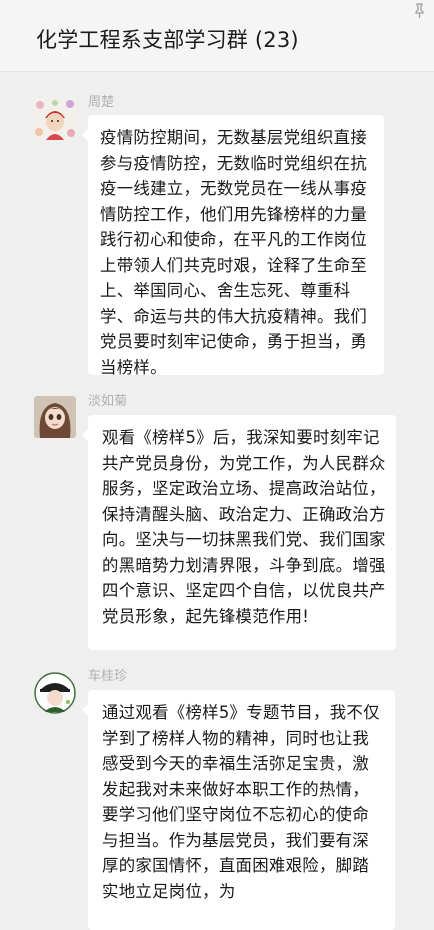  Describe the element at coordinates (108, 401) in the screenshot. I see `sender-name: 淡如菊` at that location.